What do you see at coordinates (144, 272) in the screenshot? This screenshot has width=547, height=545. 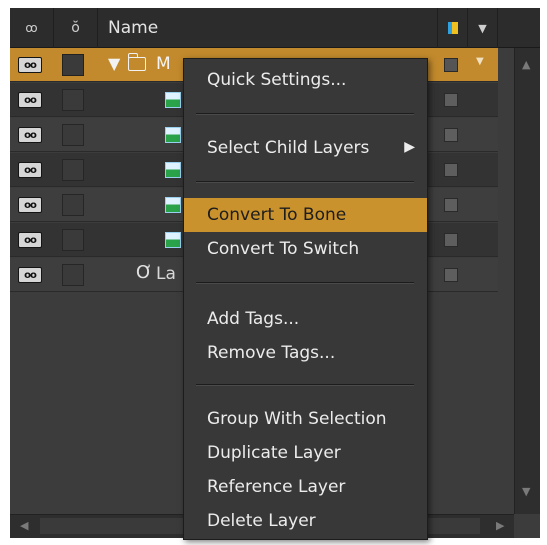 I see `curve-layer-icon: Ơ` at bounding box center [144, 272].